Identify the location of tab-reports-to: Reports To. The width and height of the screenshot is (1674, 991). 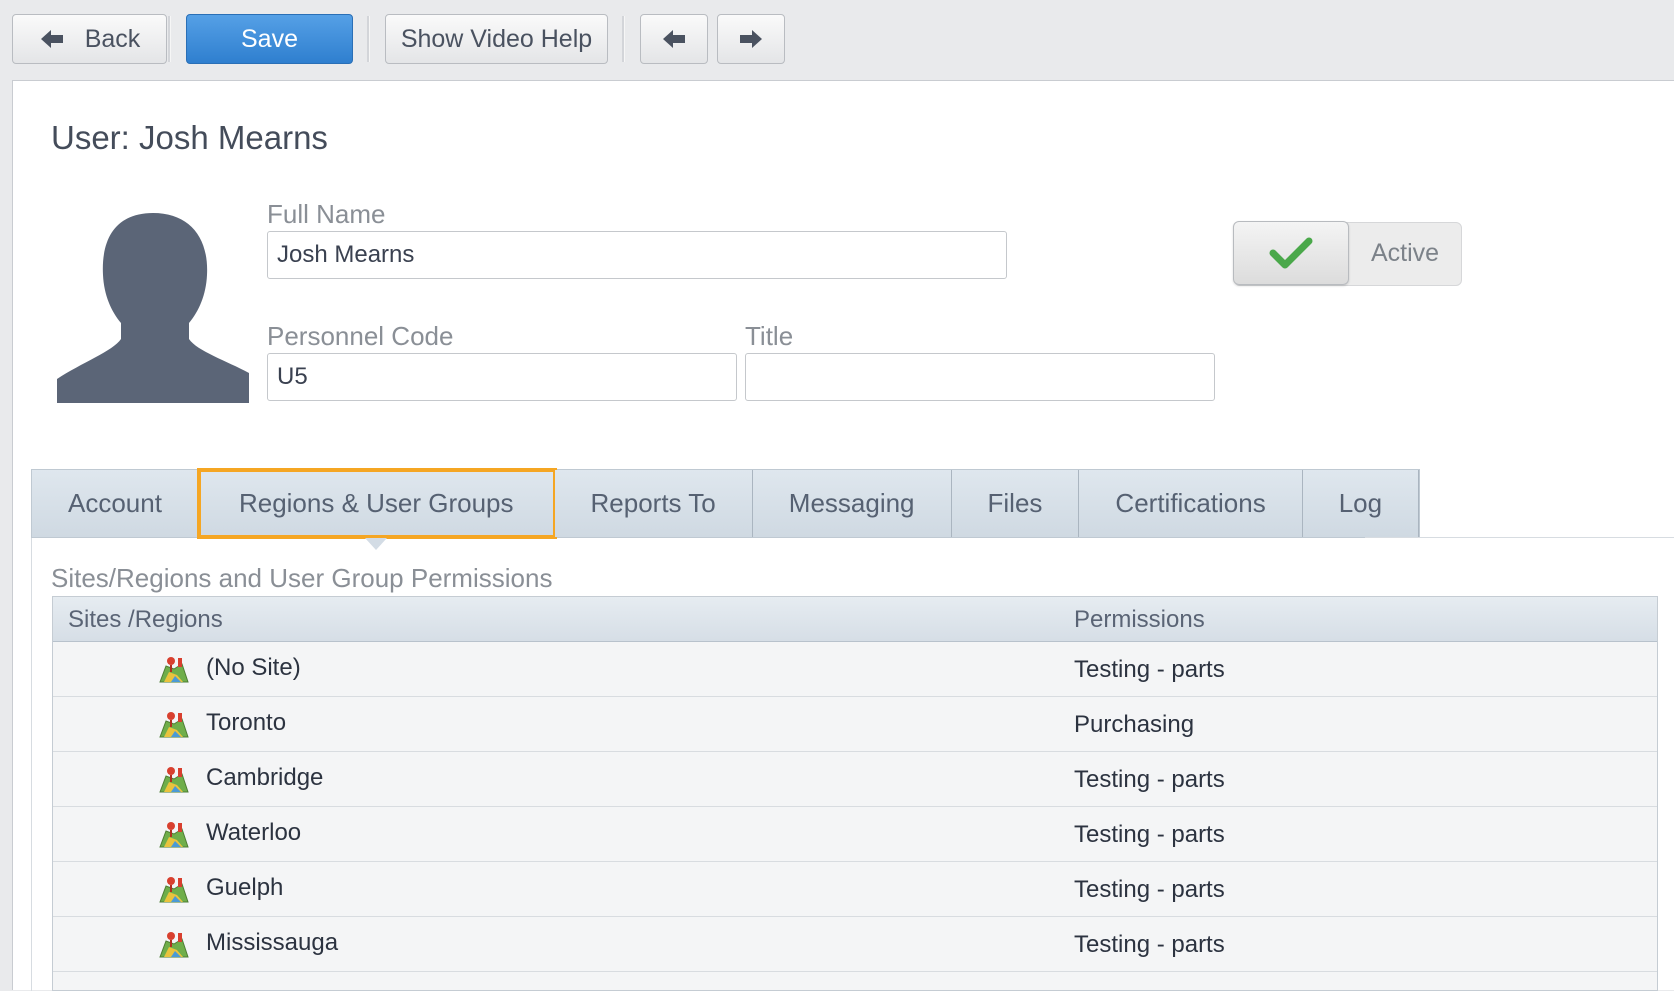
(653, 503).